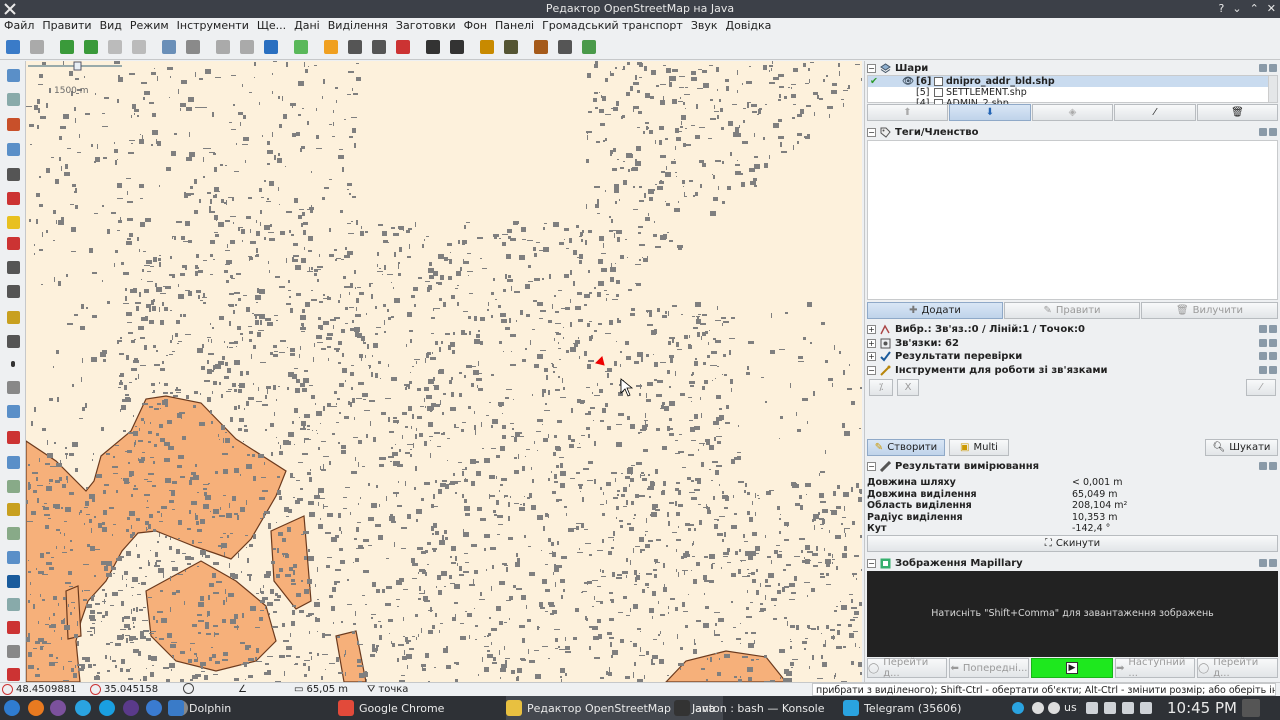  What do you see at coordinates (1072, 668) in the screenshot?
I see `play-button: ▶` at bounding box center [1072, 668].